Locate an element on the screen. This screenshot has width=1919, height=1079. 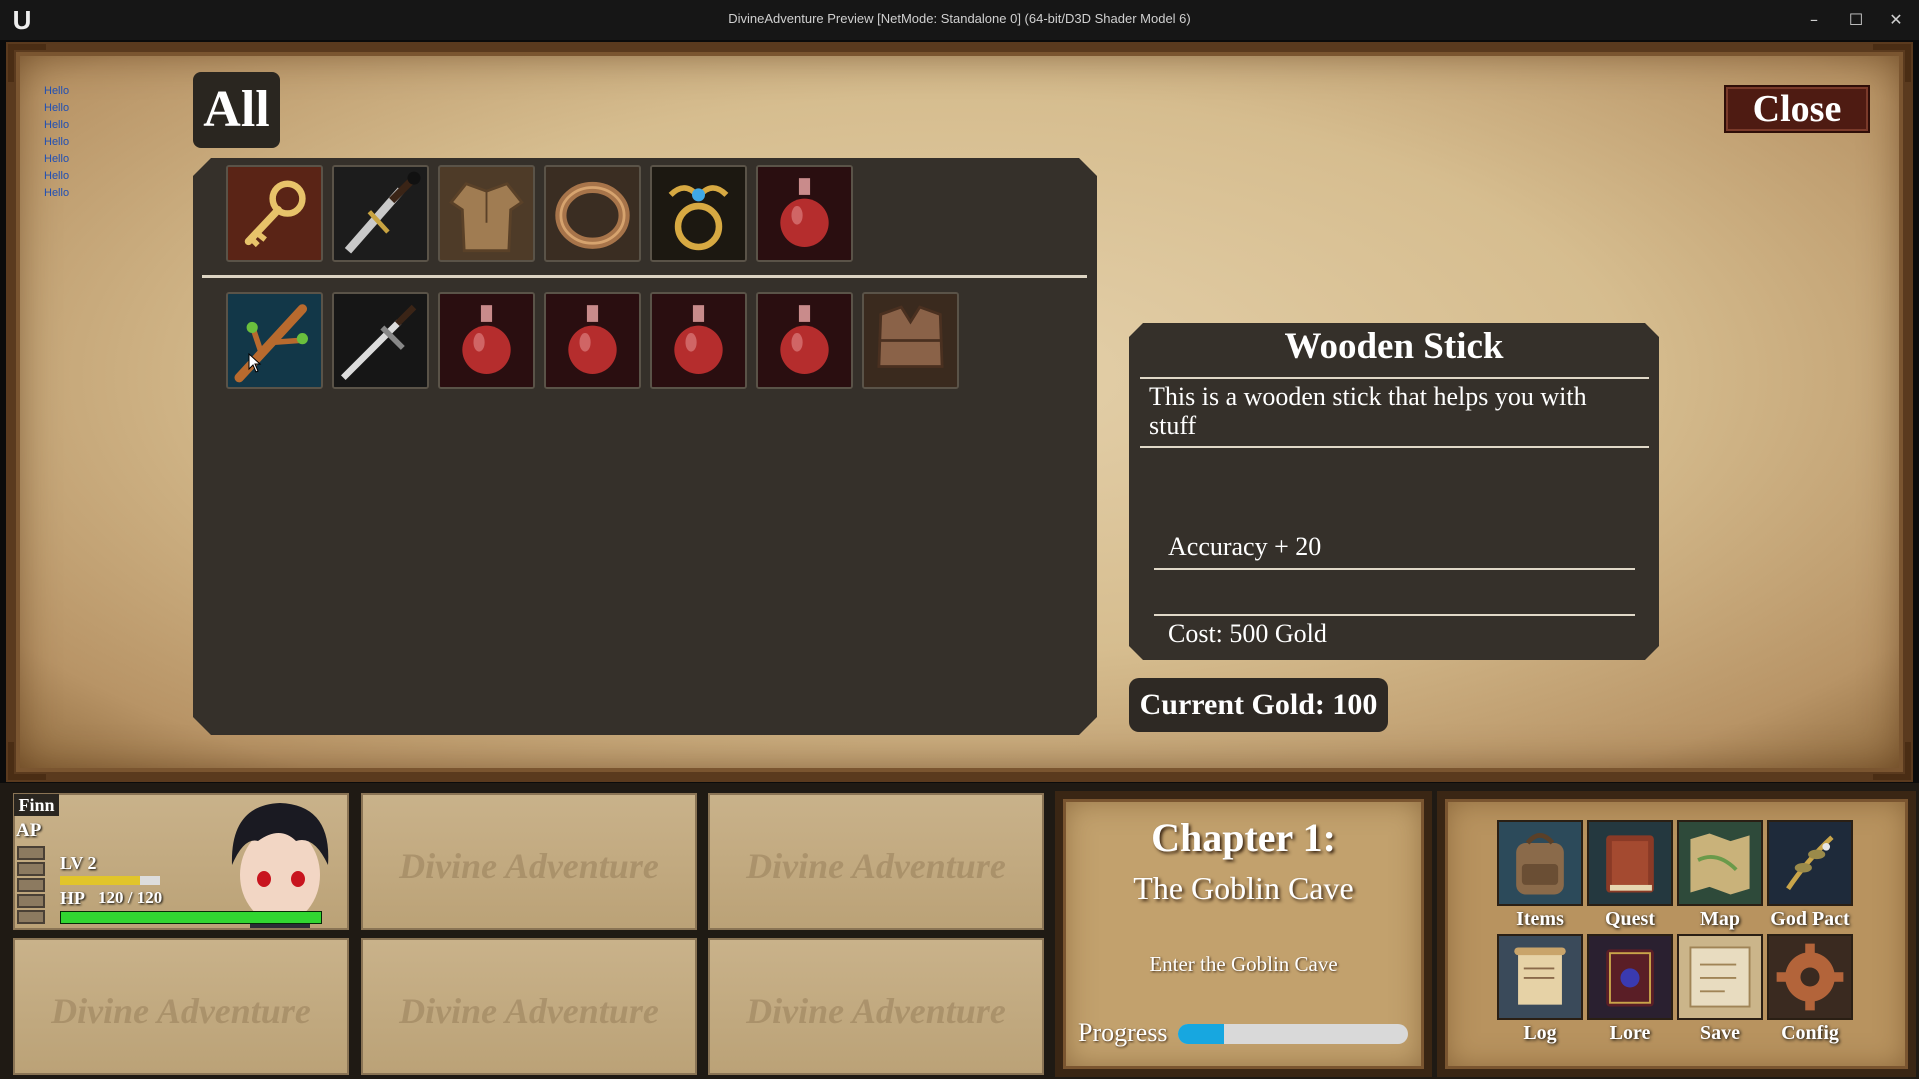
inventory-slot-leather-tunic is located at coordinates (486, 213).